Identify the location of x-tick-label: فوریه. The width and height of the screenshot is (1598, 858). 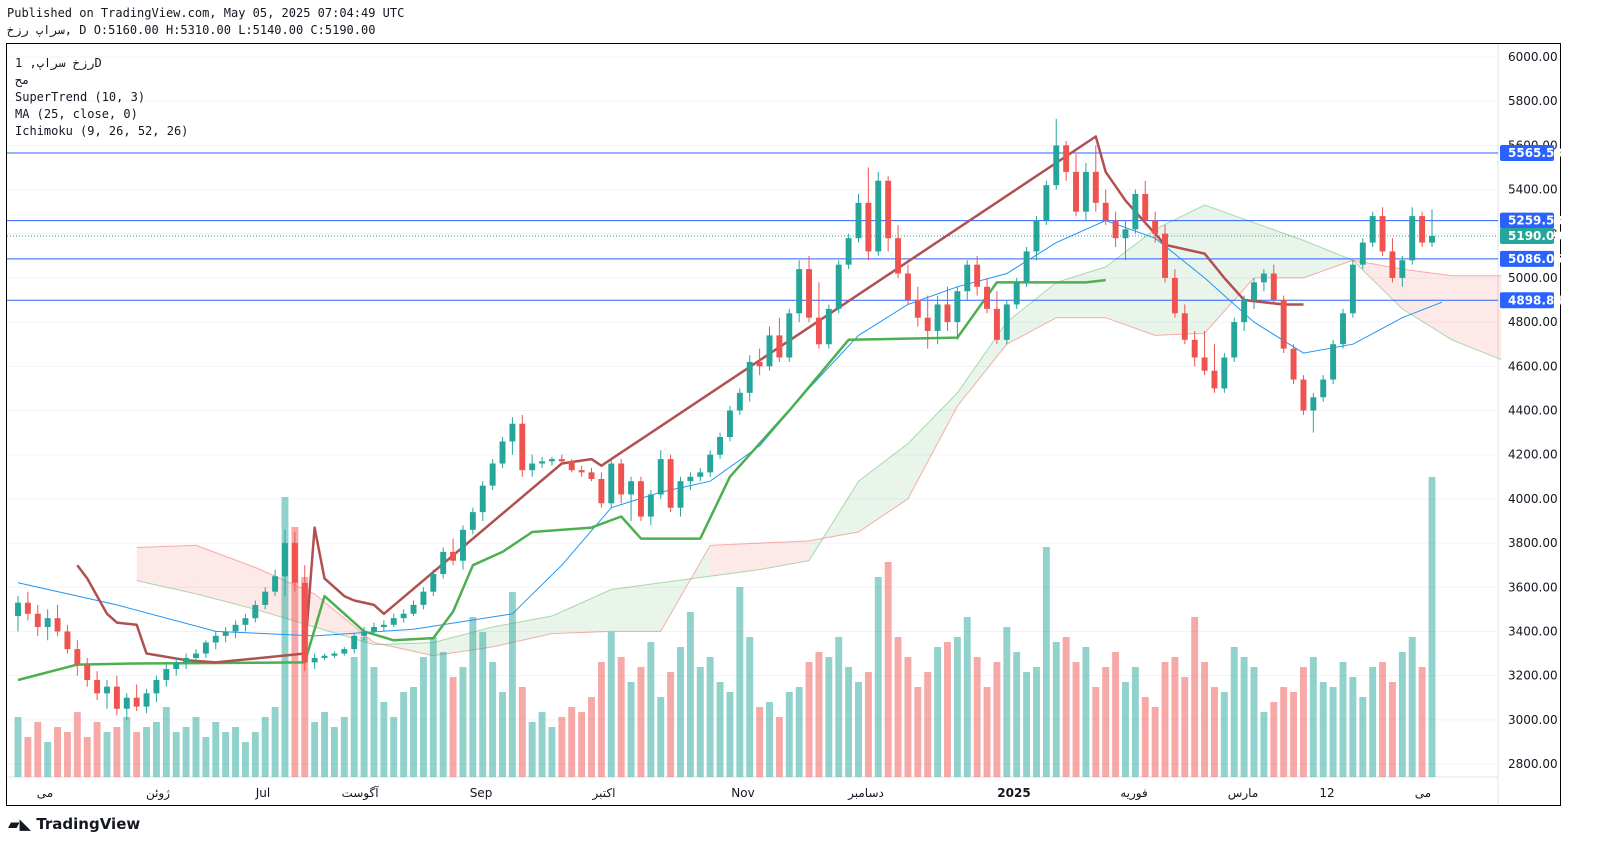
(1134, 793).